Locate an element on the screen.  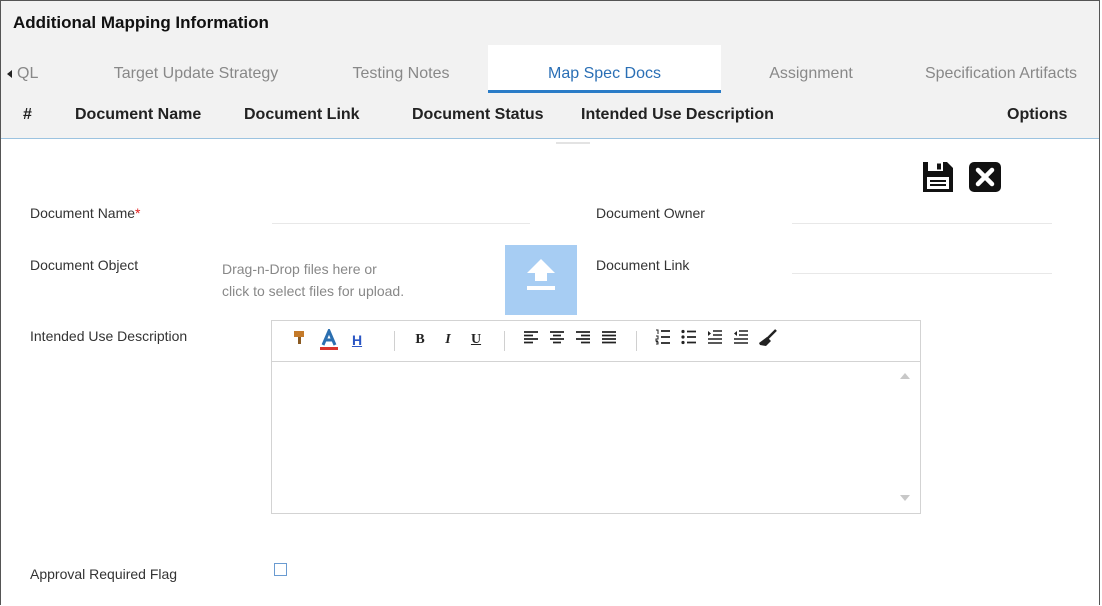
drop-text-line2: click to select files for upload. is located at coordinates (313, 291).